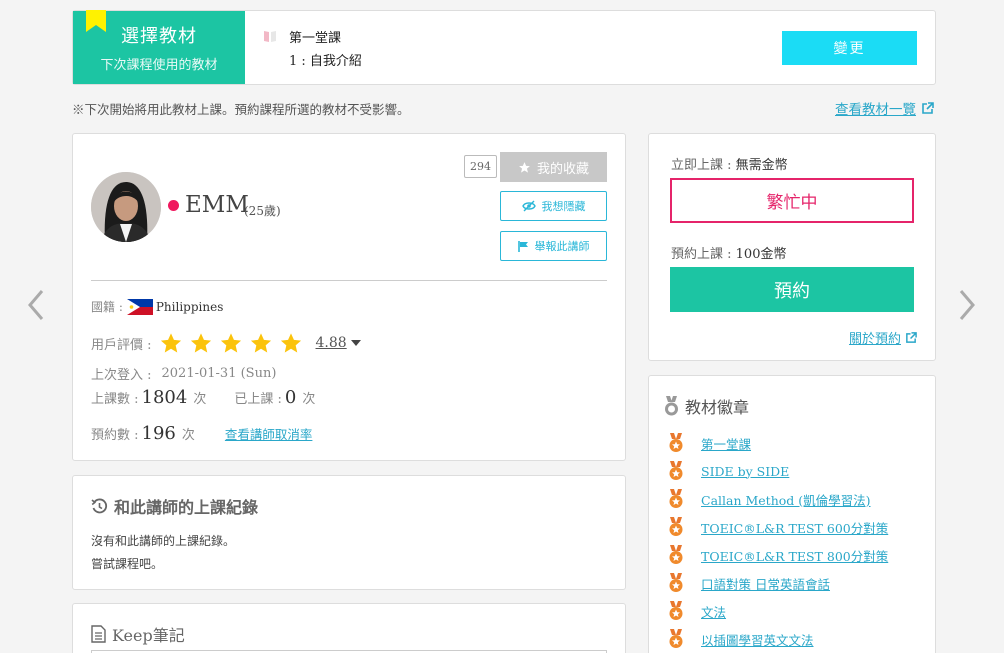  Describe the element at coordinates (270, 36) in the screenshot. I see `book-icon` at that location.